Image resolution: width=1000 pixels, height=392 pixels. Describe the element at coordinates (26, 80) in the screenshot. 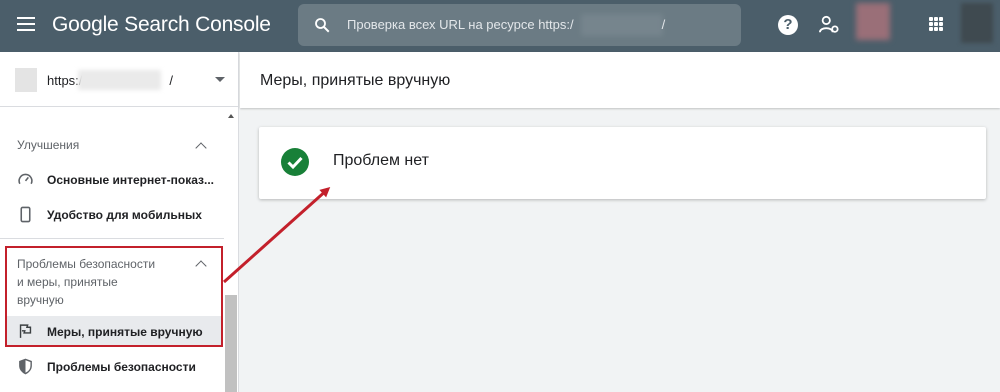

I see `property-favicon` at that location.